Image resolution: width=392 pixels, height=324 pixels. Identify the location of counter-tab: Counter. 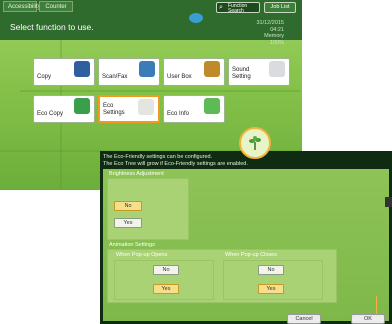
(56, 6).